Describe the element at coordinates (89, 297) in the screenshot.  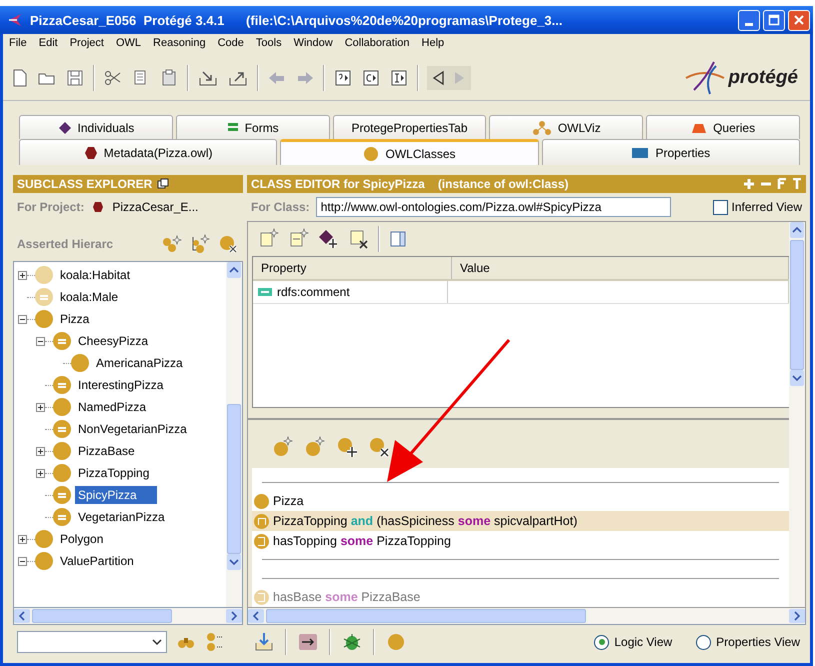
I see `tree-item: koala:Male` at that location.